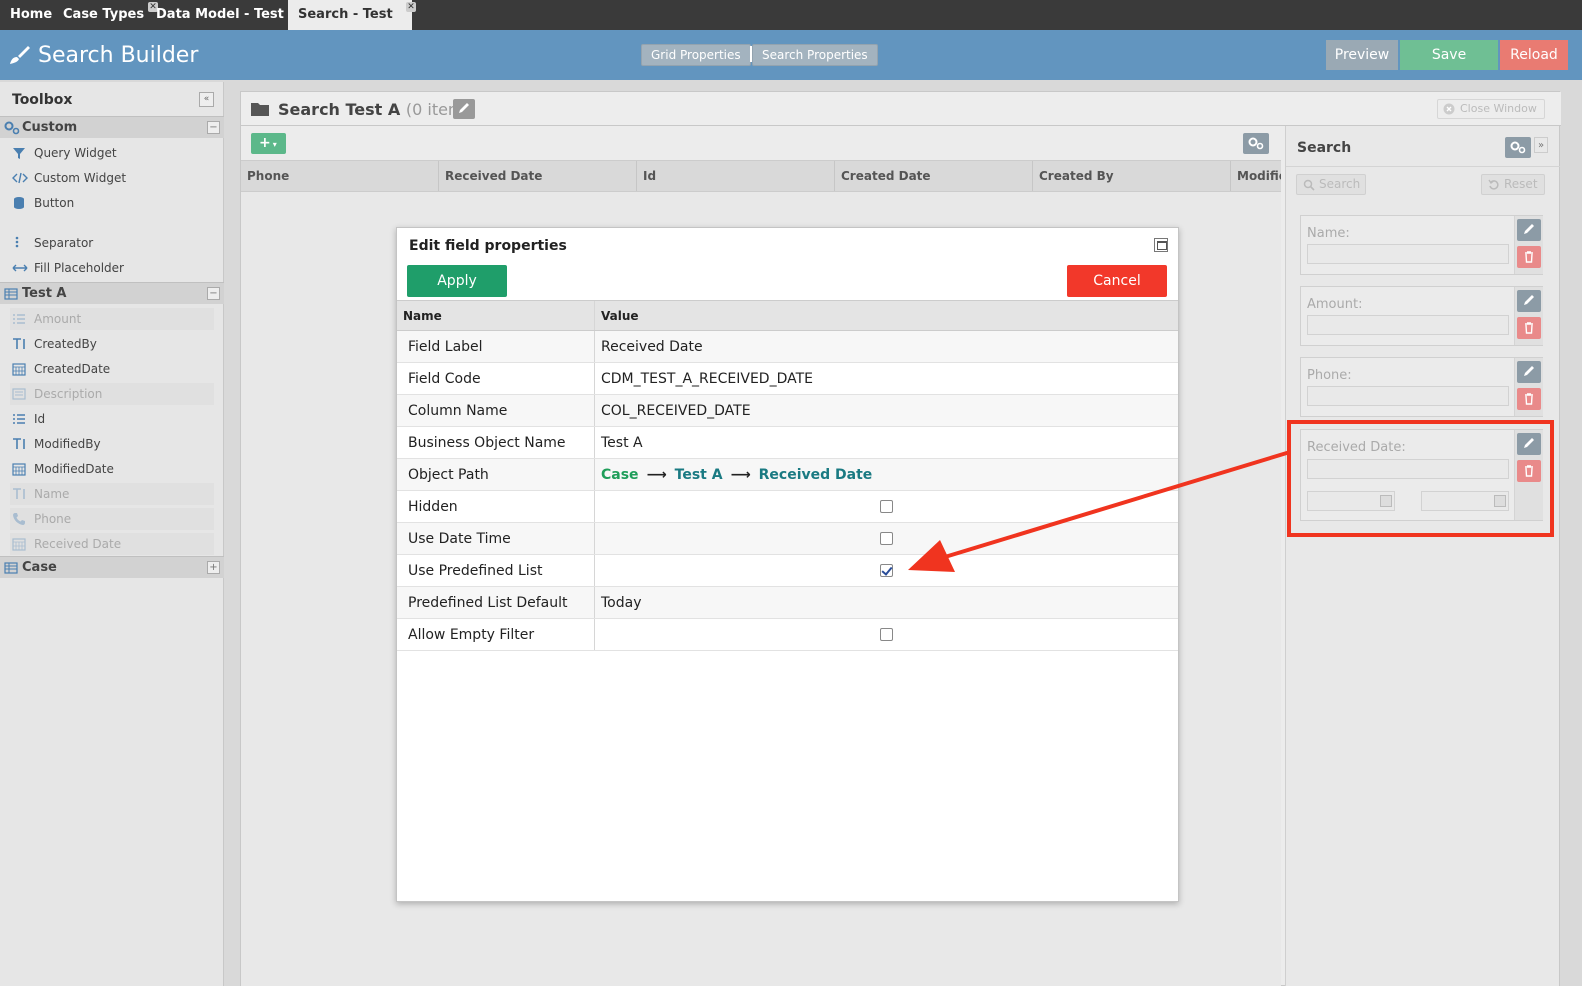  I want to click on toolbox-item-custom-widget: Custom Widget, so click(112, 178).